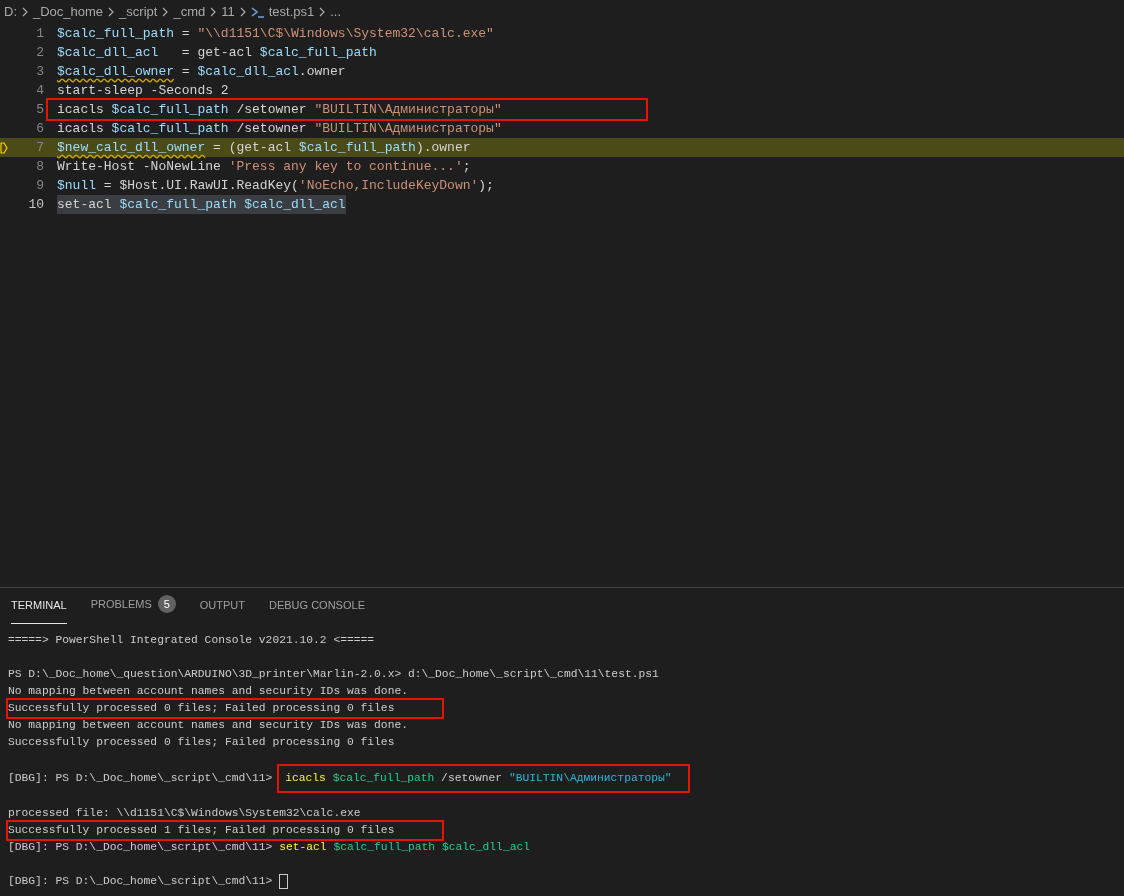 Image resolution: width=1124 pixels, height=896 pixels. I want to click on code-text: Write-Host -NoNewLine 'Press any key to continue...';, so click(264, 167).